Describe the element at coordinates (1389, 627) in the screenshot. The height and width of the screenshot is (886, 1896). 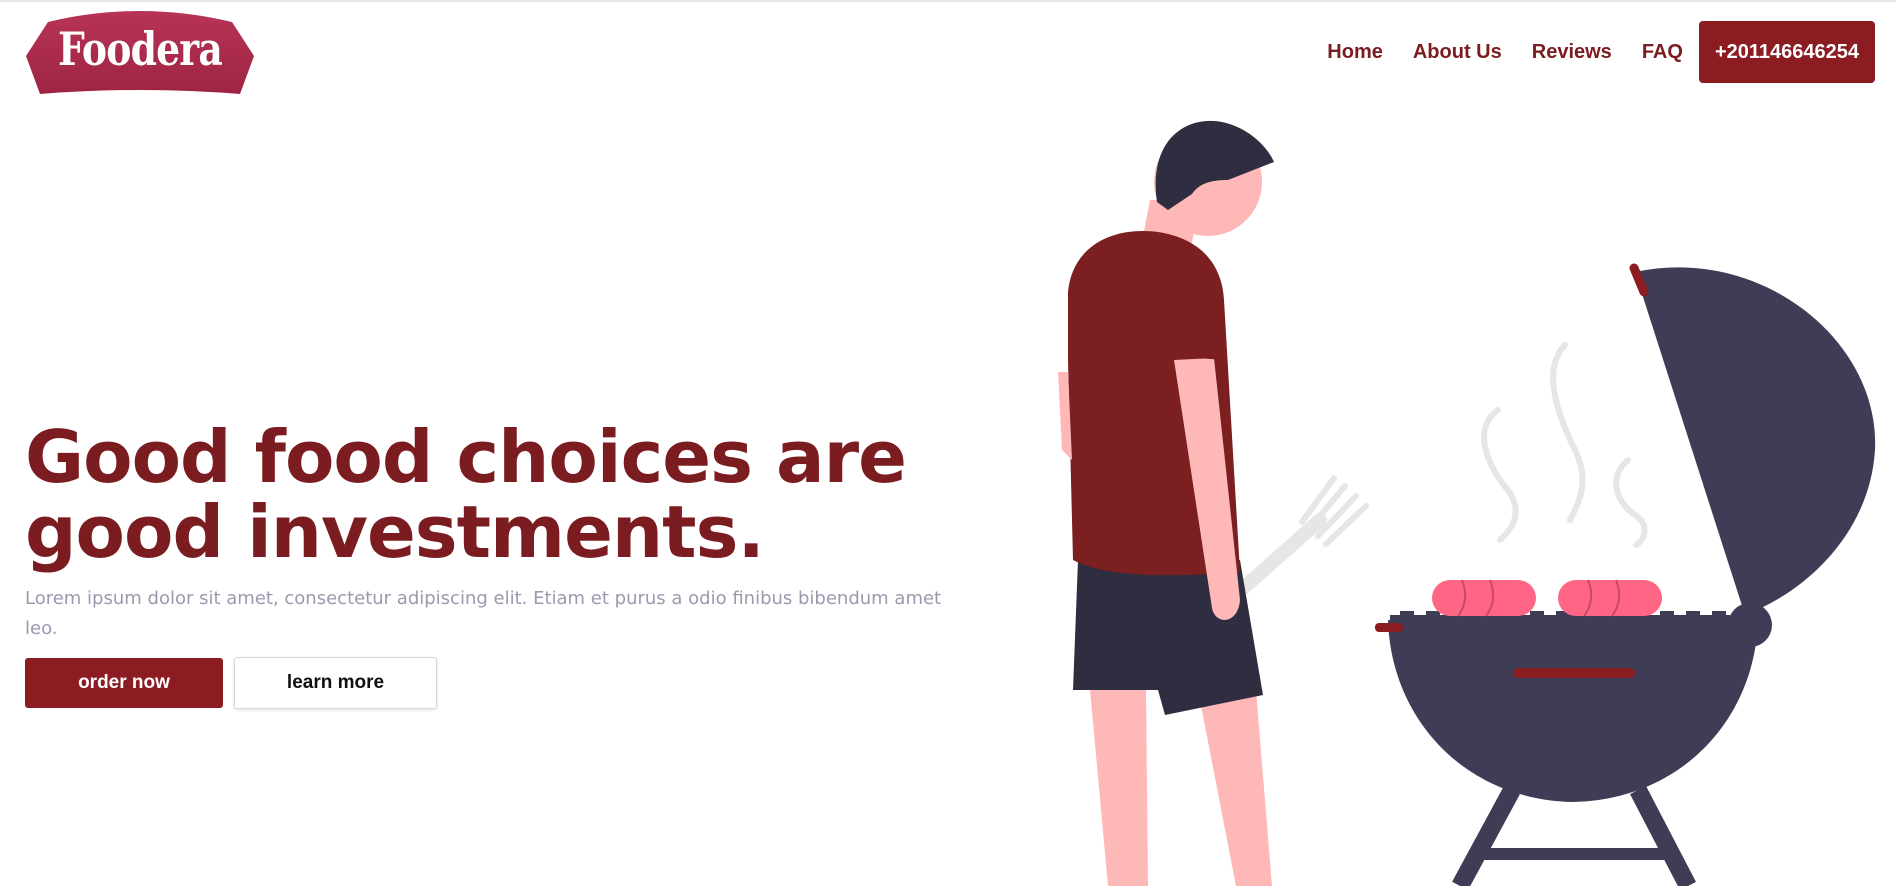
I see `grill-side-handle` at that location.